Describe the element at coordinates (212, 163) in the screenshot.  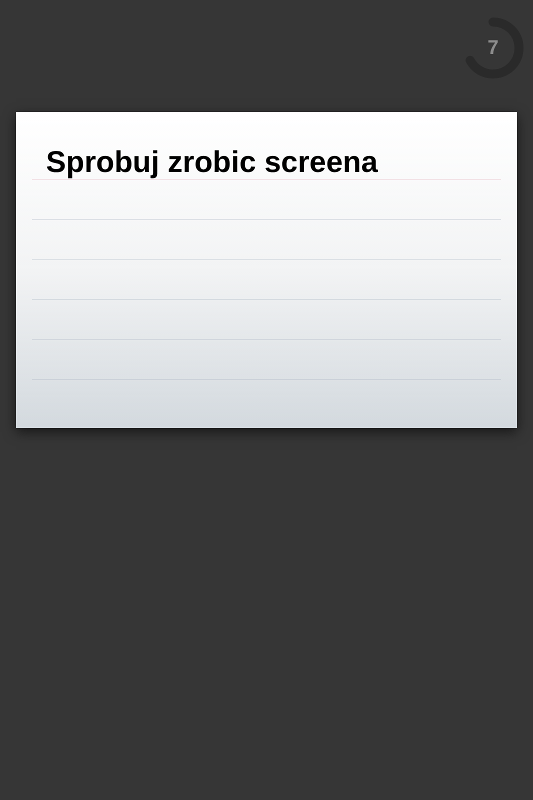
I see `card-title: Sprobuj zrobic screena` at that location.